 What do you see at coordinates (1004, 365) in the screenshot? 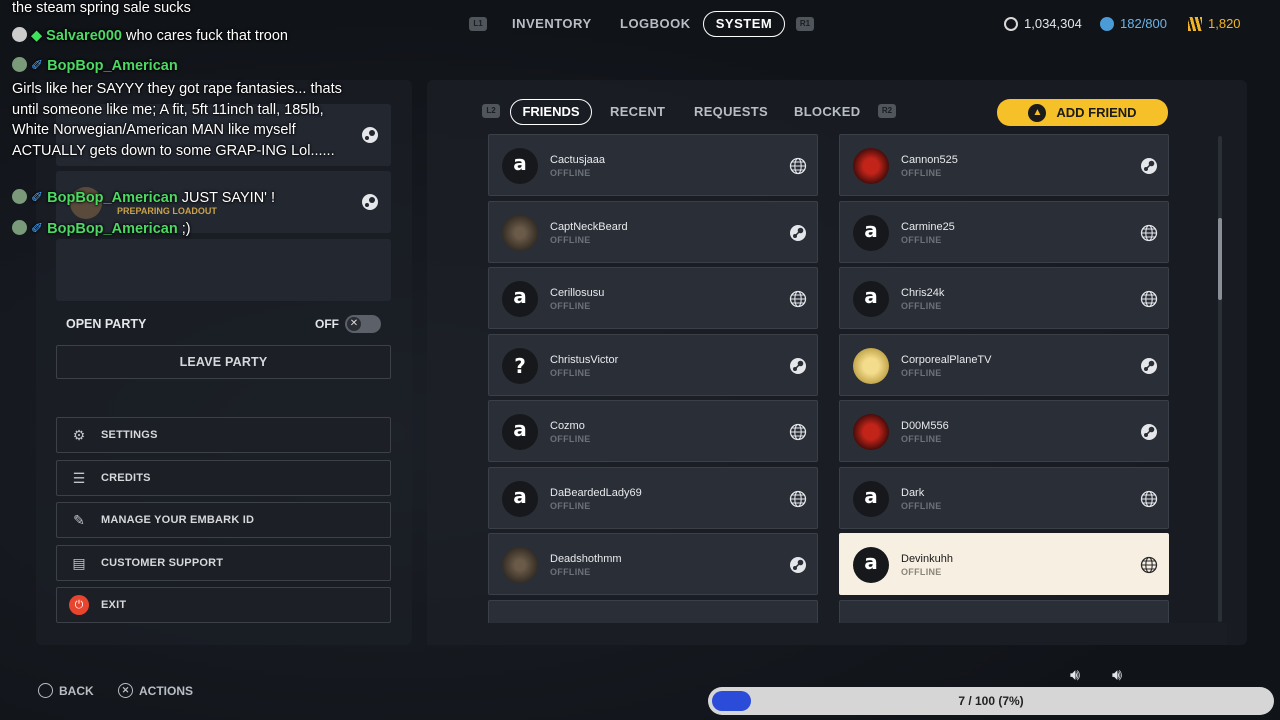
I see `friend-card: CorporealPlaneTV OFFLINE` at bounding box center [1004, 365].